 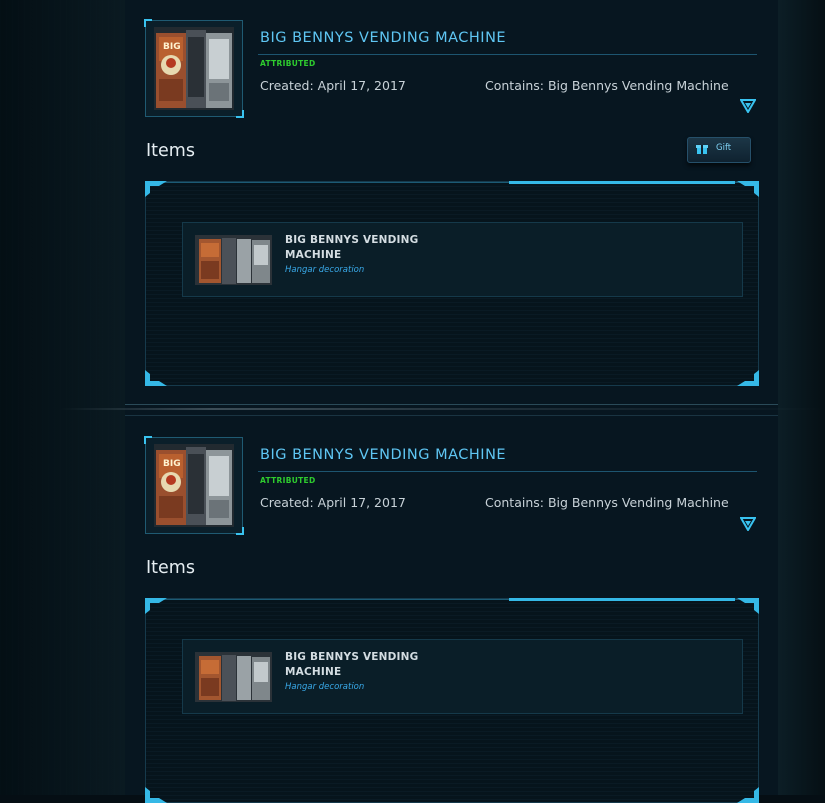 I want to click on gift-label: Gift, so click(x=724, y=148).